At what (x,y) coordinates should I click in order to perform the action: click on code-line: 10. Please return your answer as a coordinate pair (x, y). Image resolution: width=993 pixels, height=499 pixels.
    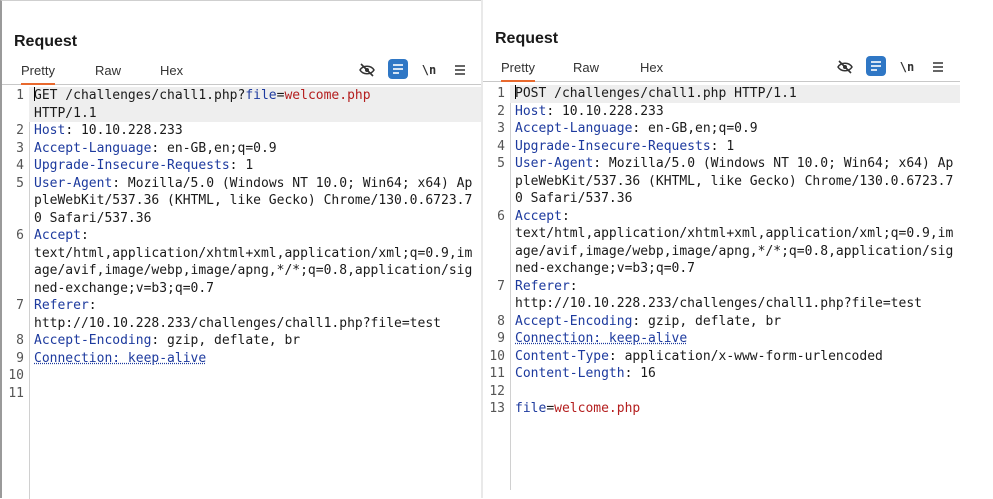
    Looking at the image, I should click on (241, 376).